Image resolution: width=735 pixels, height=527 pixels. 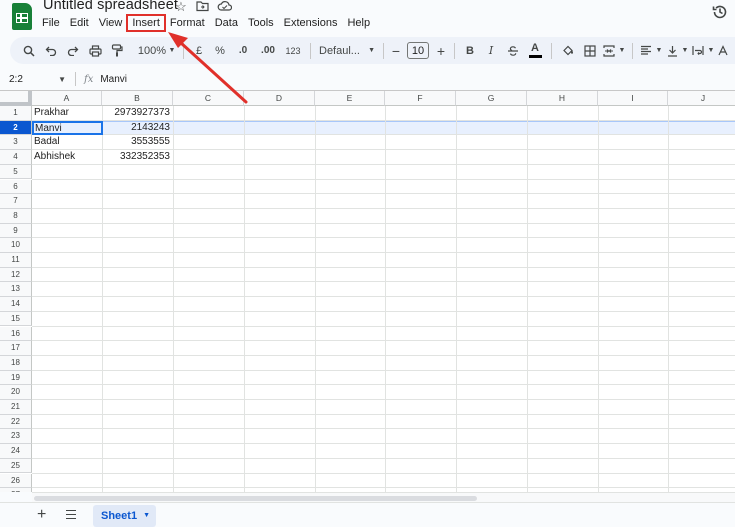 I want to click on row-header-15: 15, so click(x=16, y=319).